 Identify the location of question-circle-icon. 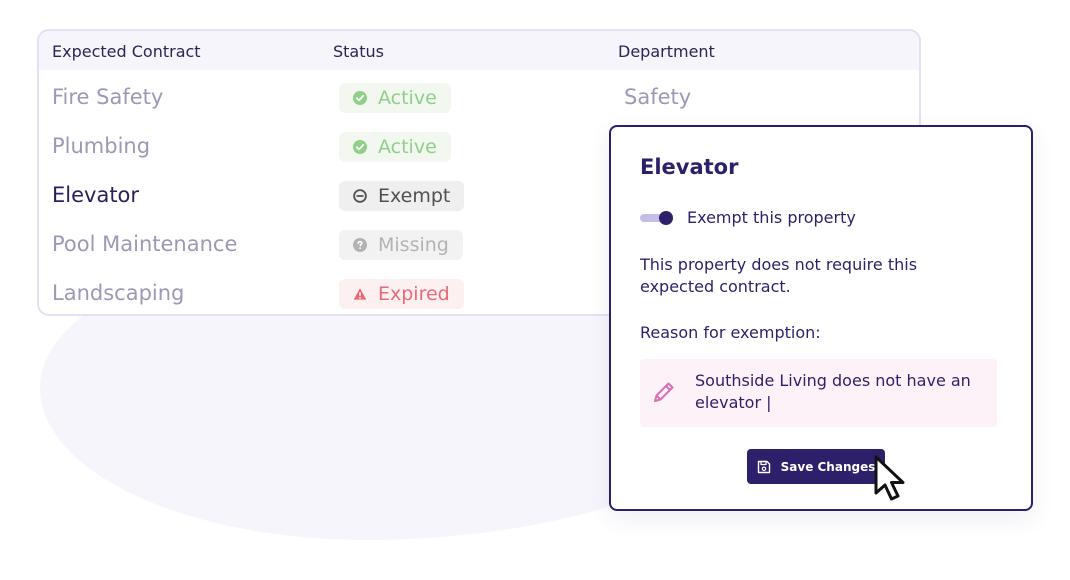
(360, 245).